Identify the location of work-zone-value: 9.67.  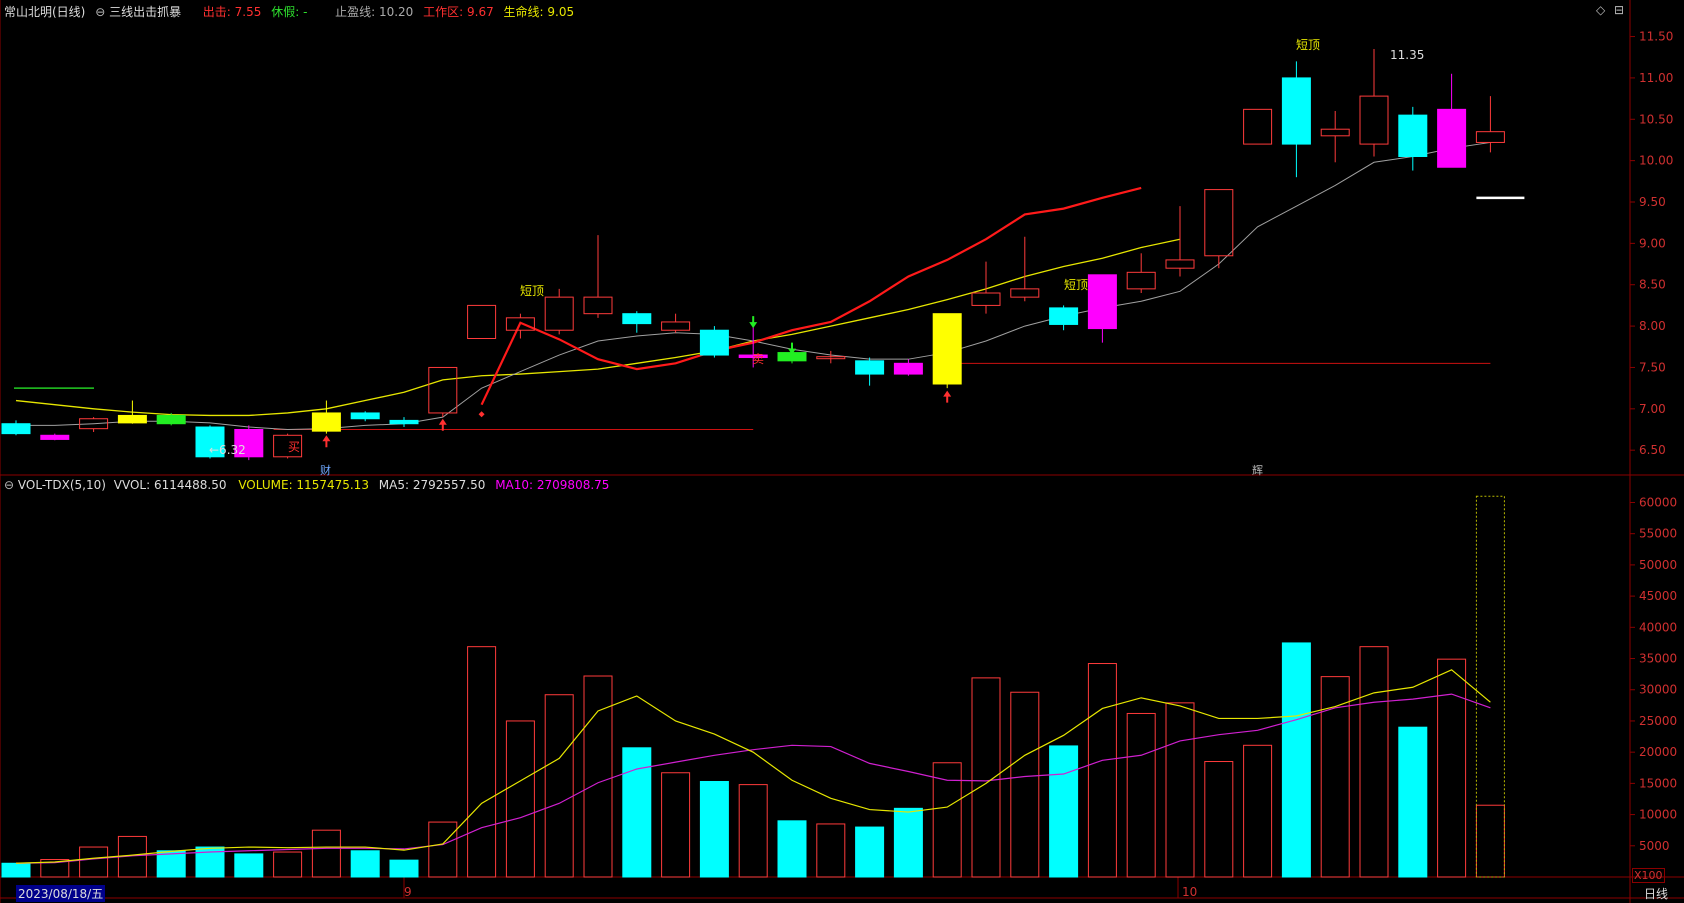
(480, 12).